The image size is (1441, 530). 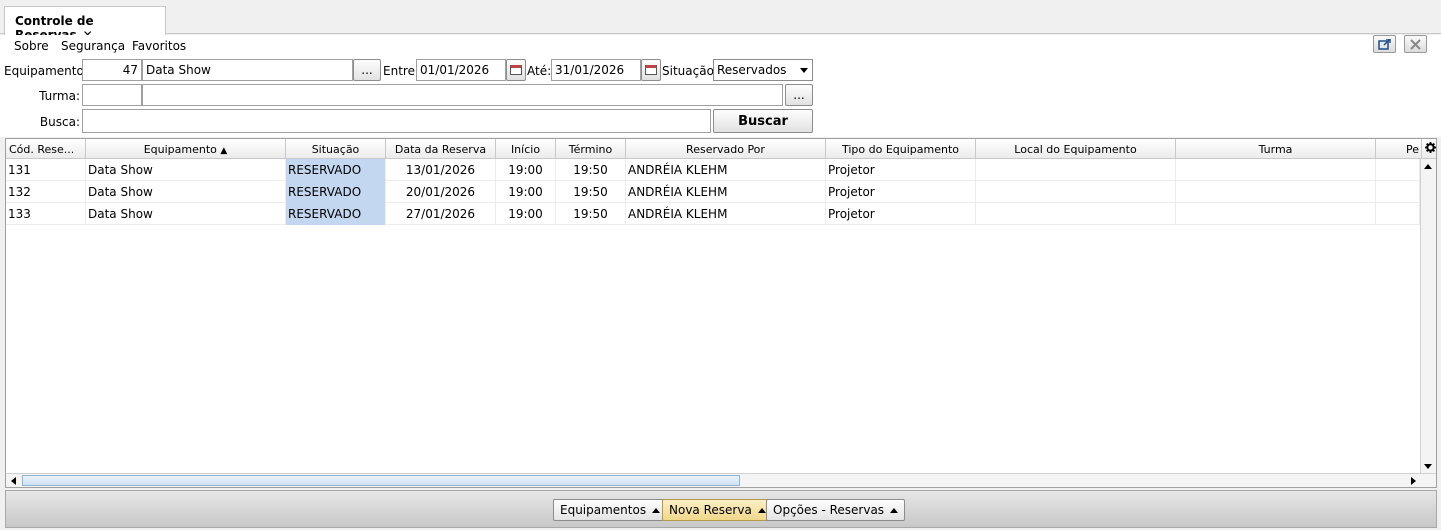 What do you see at coordinates (516, 70) in the screenshot?
I see `entre-calendar-icon` at bounding box center [516, 70].